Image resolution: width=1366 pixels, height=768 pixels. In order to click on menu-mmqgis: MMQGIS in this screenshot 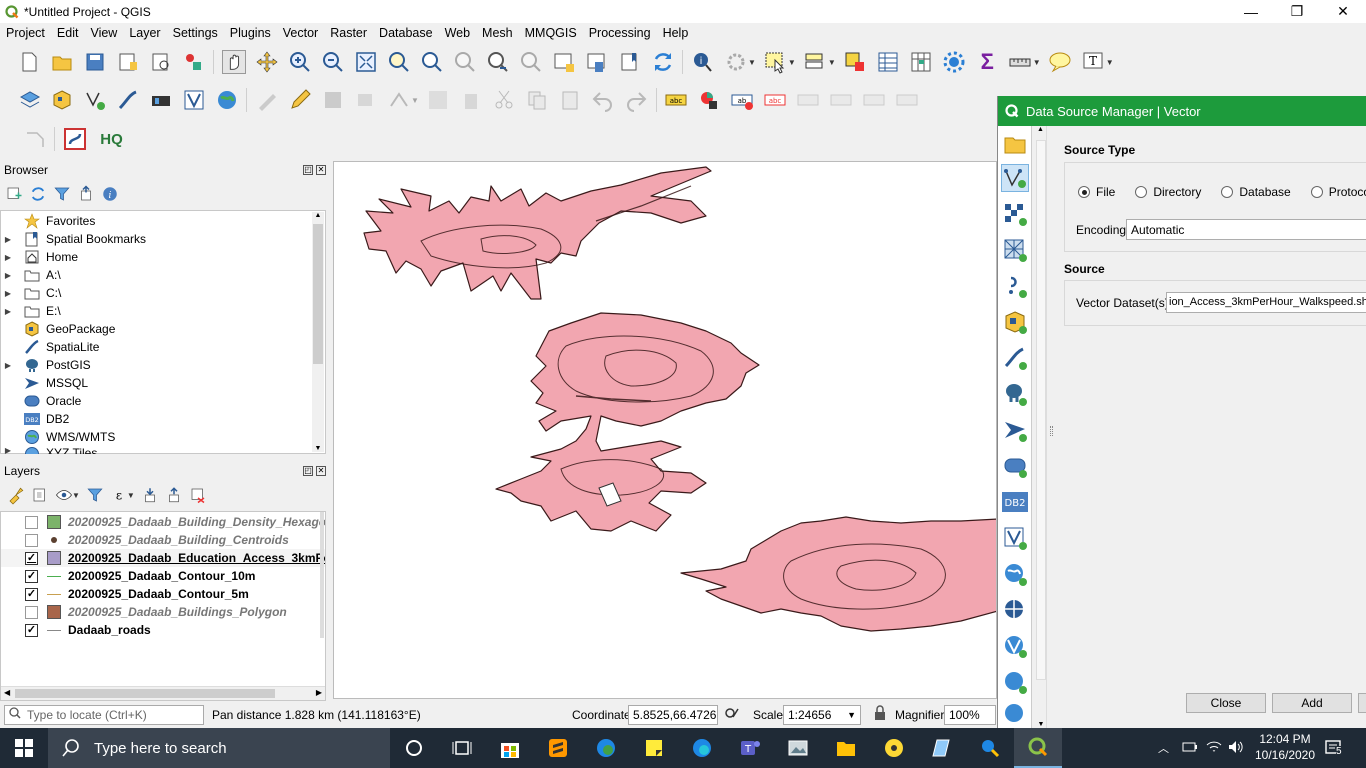, I will do `click(551, 33)`.